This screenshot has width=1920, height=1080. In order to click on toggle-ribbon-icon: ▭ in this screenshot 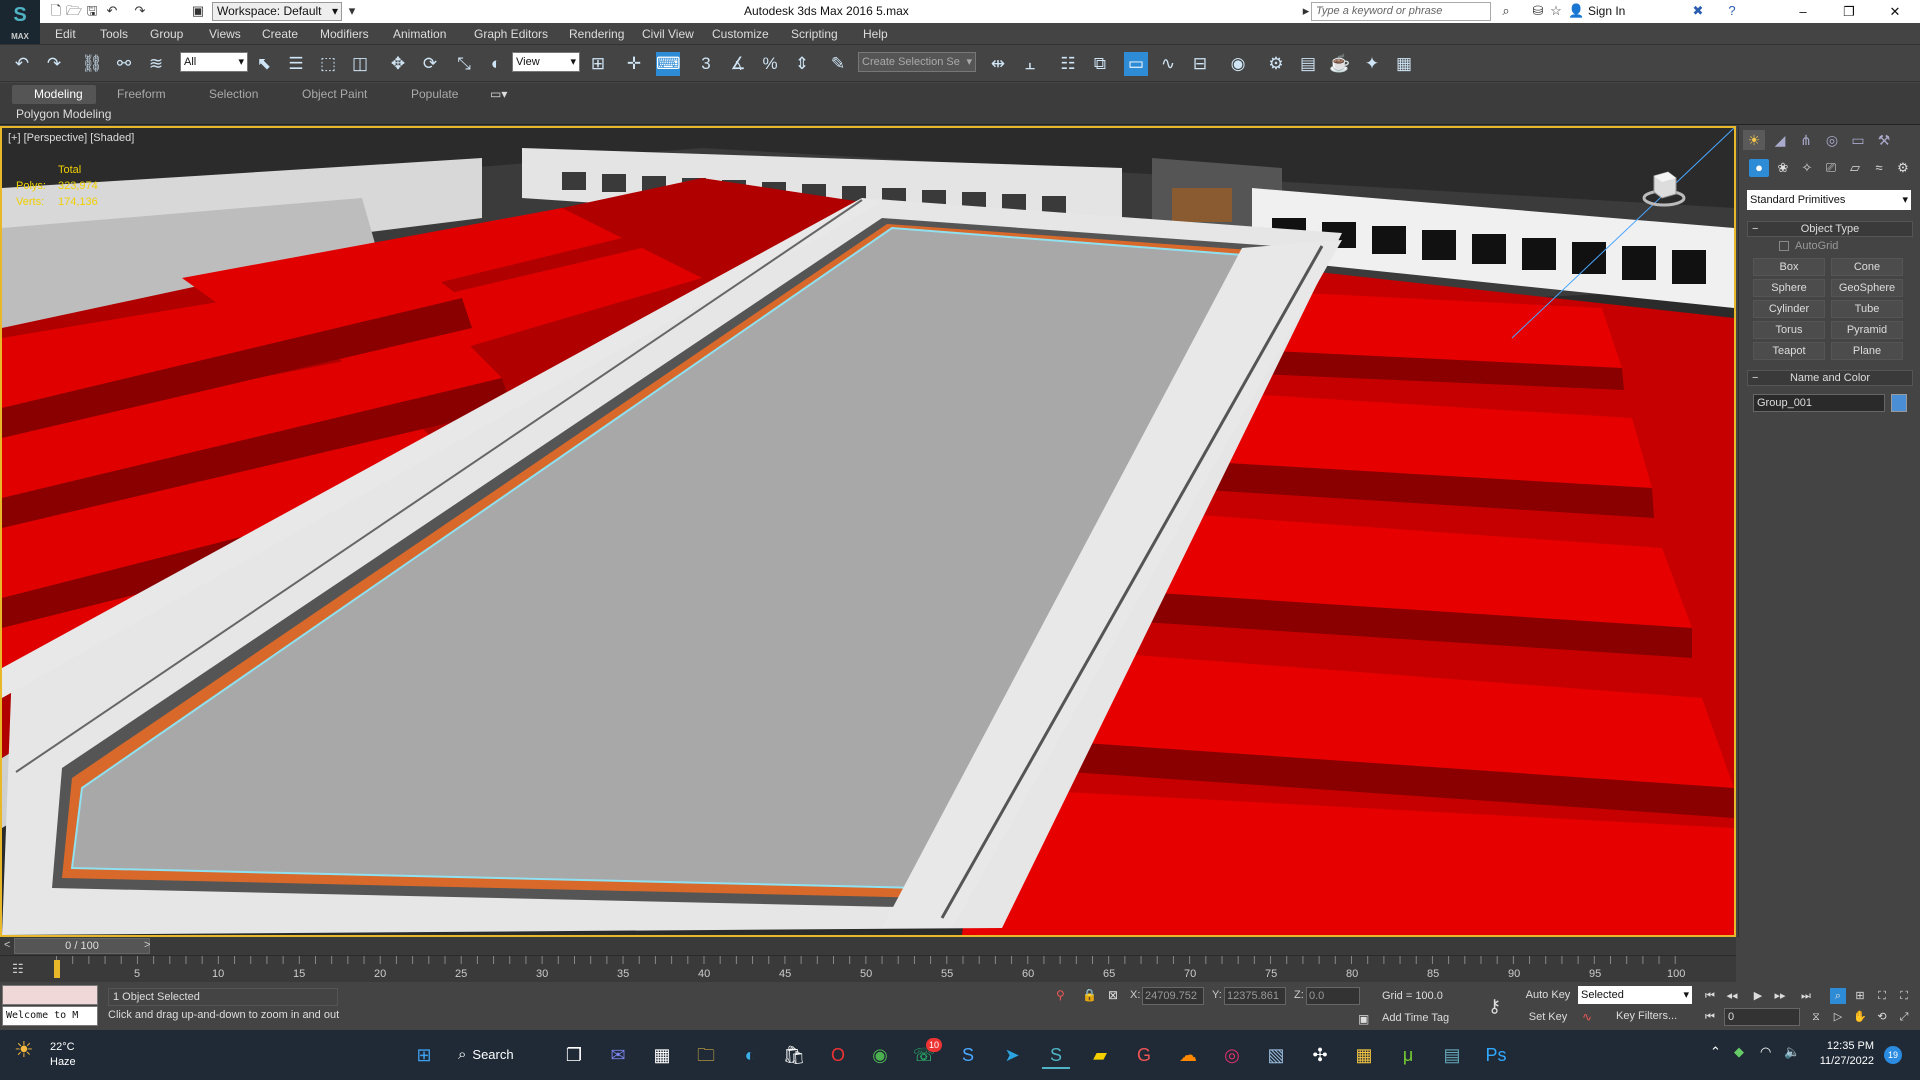, I will do `click(1136, 64)`.